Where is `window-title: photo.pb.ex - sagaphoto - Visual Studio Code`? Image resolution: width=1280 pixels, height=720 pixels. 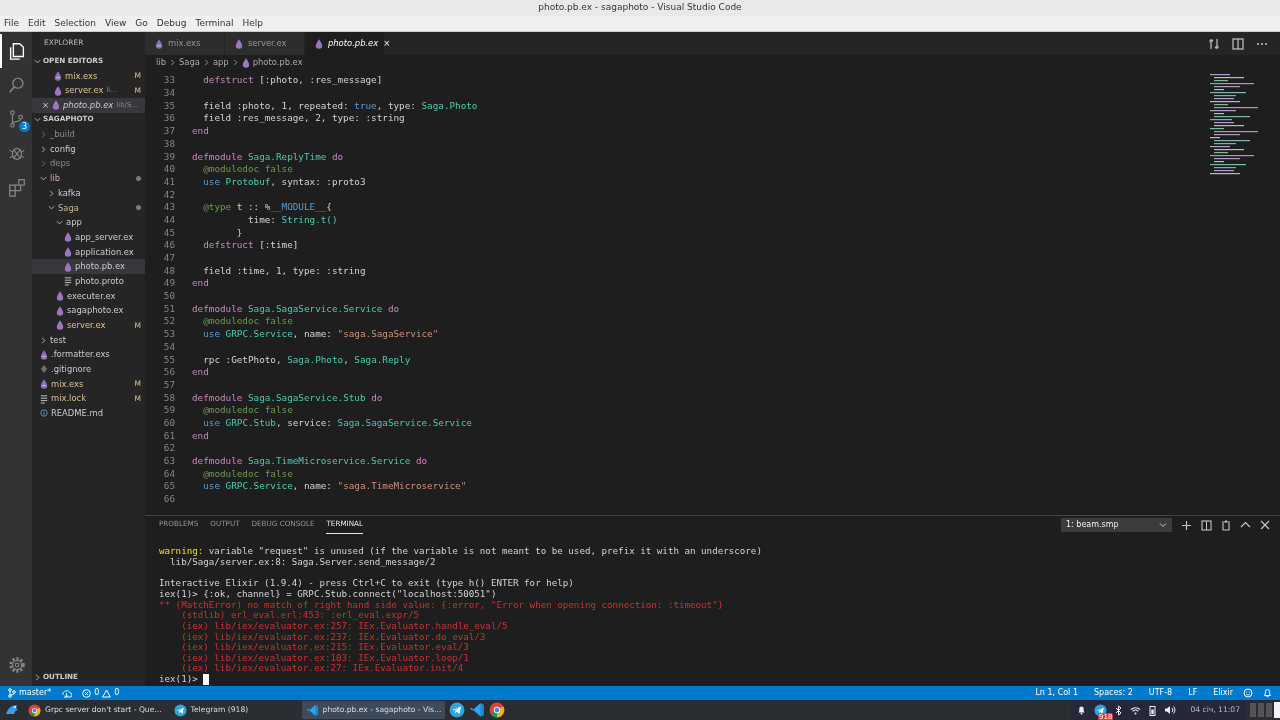
window-title: photo.pb.ex - sagaphoto - Visual Studio Code is located at coordinates (640, 8).